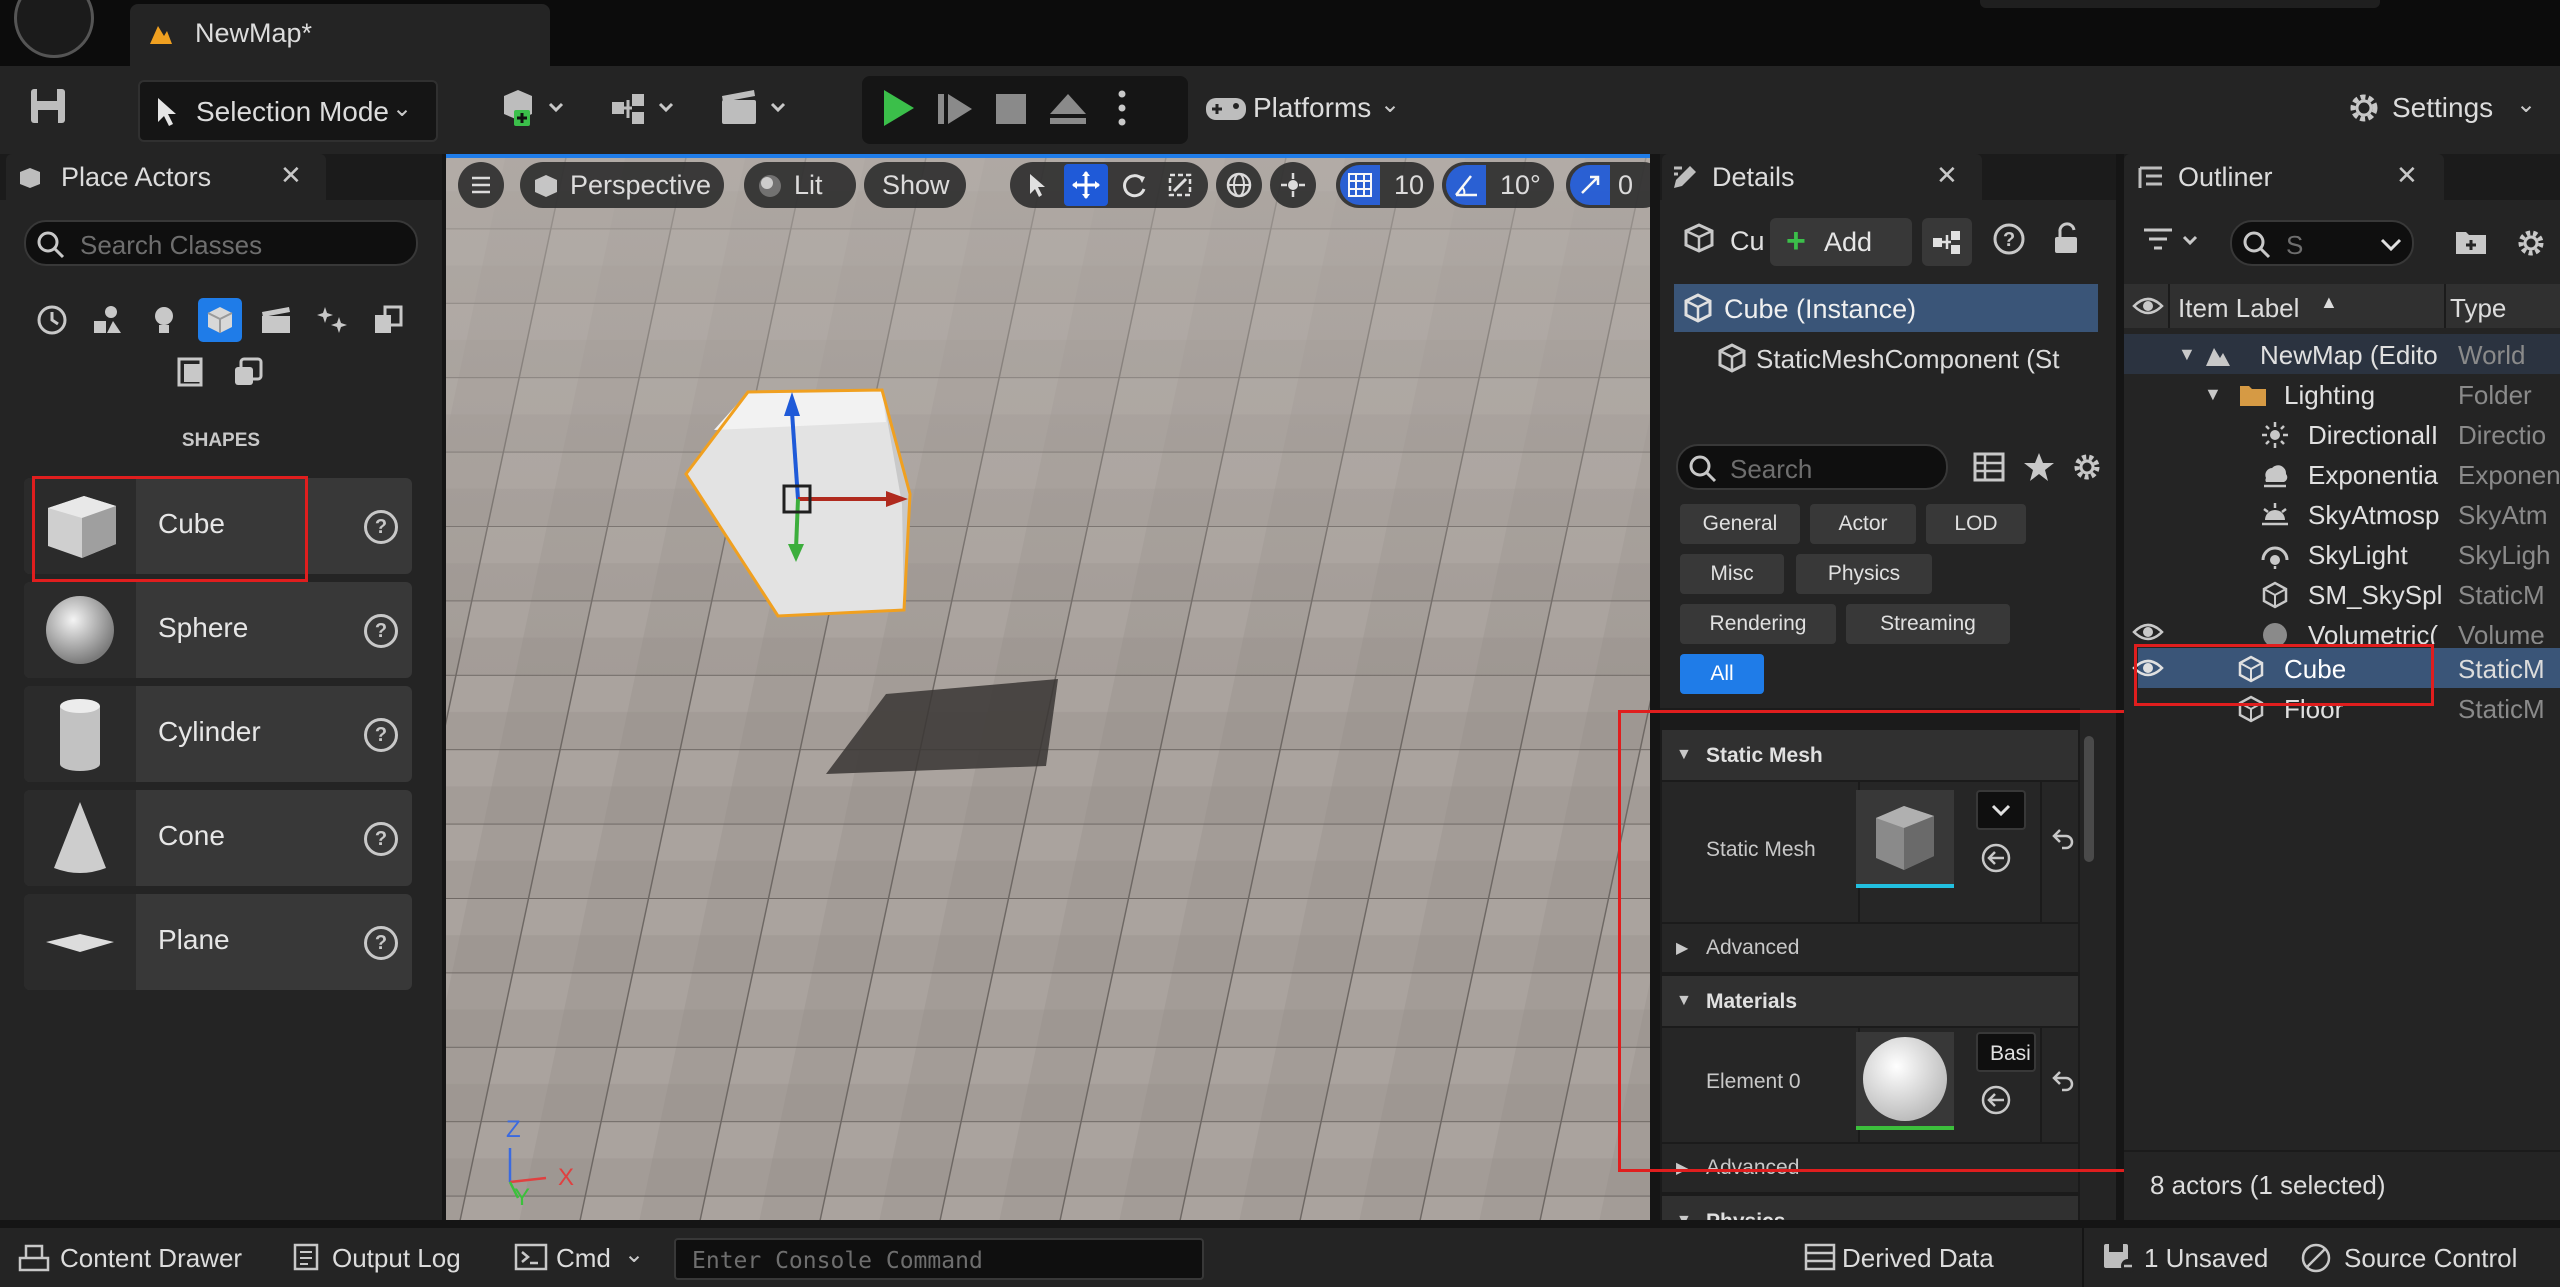  Describe the element at coordinates (1976, 524) in the screenshot. I see `filter-lod: LOD` at that location.